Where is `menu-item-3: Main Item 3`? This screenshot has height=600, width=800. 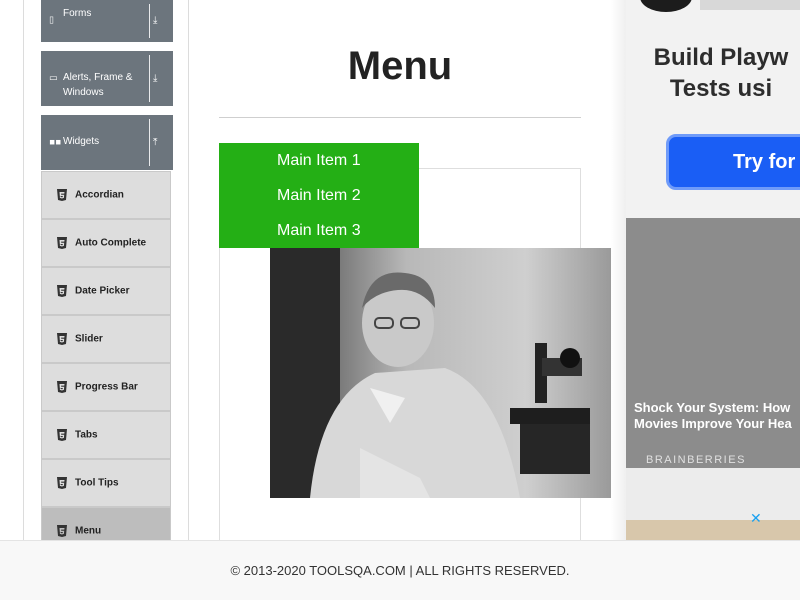 menu-item-3: Main Item 3 is located at coordinates (319, 230).